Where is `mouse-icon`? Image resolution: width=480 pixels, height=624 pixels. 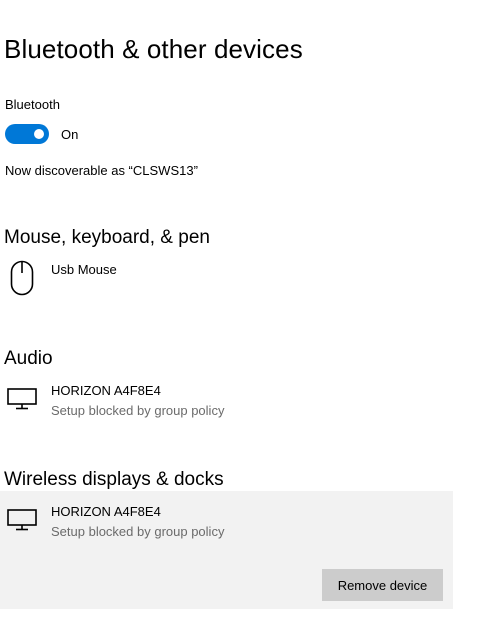 mouse-icon is located at coordinates (22, 280).